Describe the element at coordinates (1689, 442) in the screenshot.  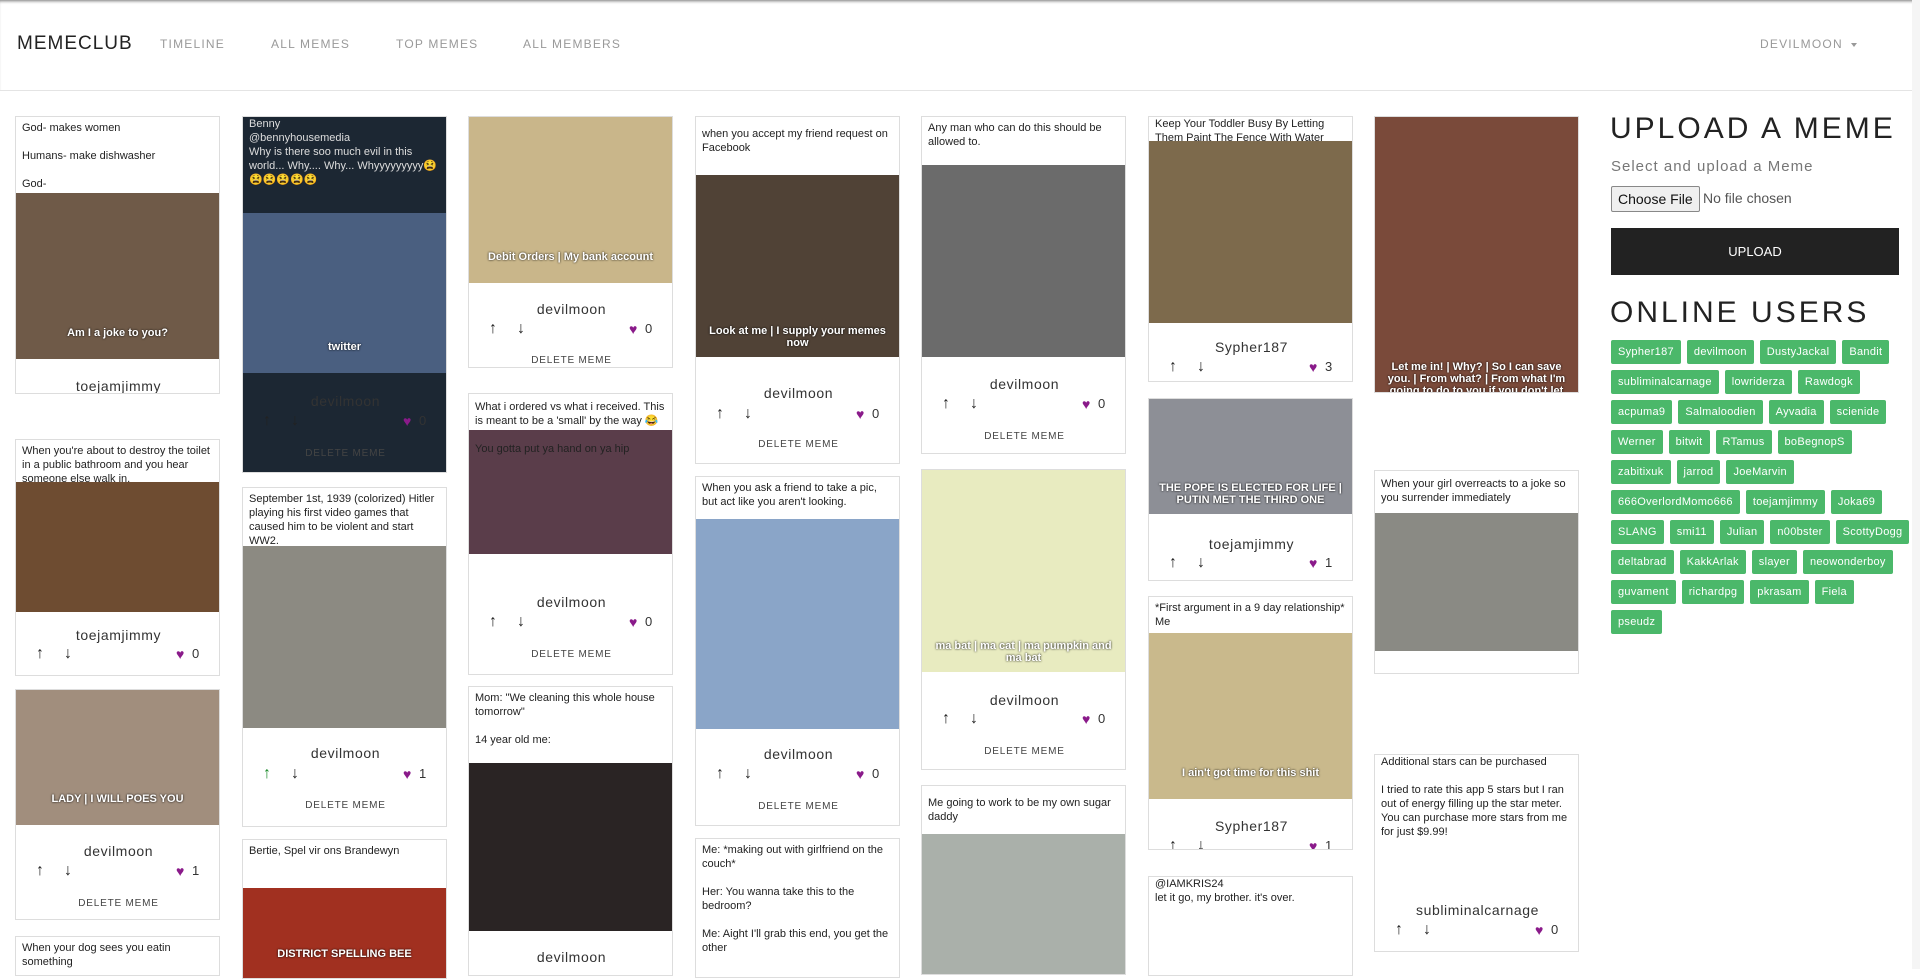
I see `online-user-tag: bitwit` at that location.